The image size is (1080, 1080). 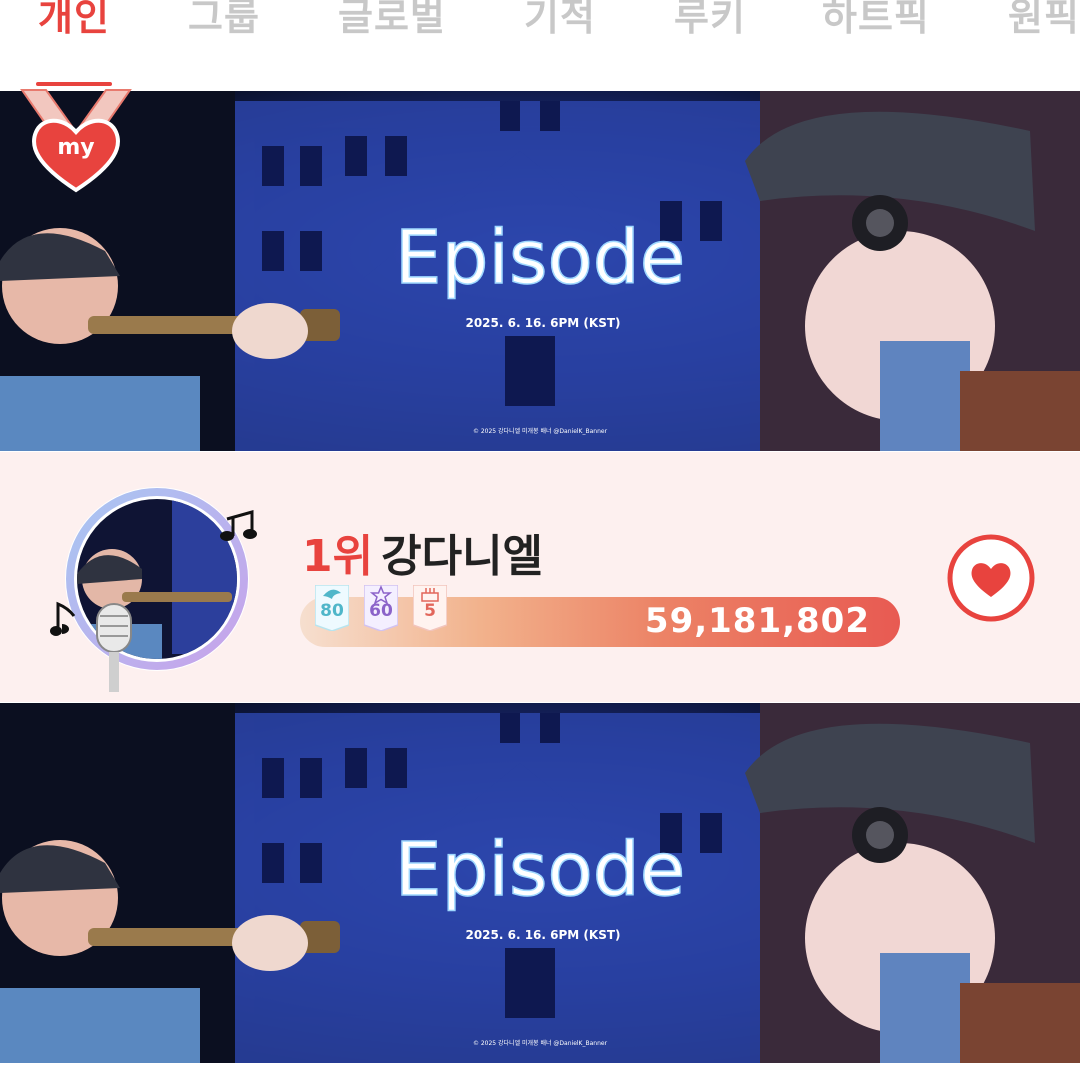 I want to click on tab-onepick: 원픽, so click(x=1044, y=20).